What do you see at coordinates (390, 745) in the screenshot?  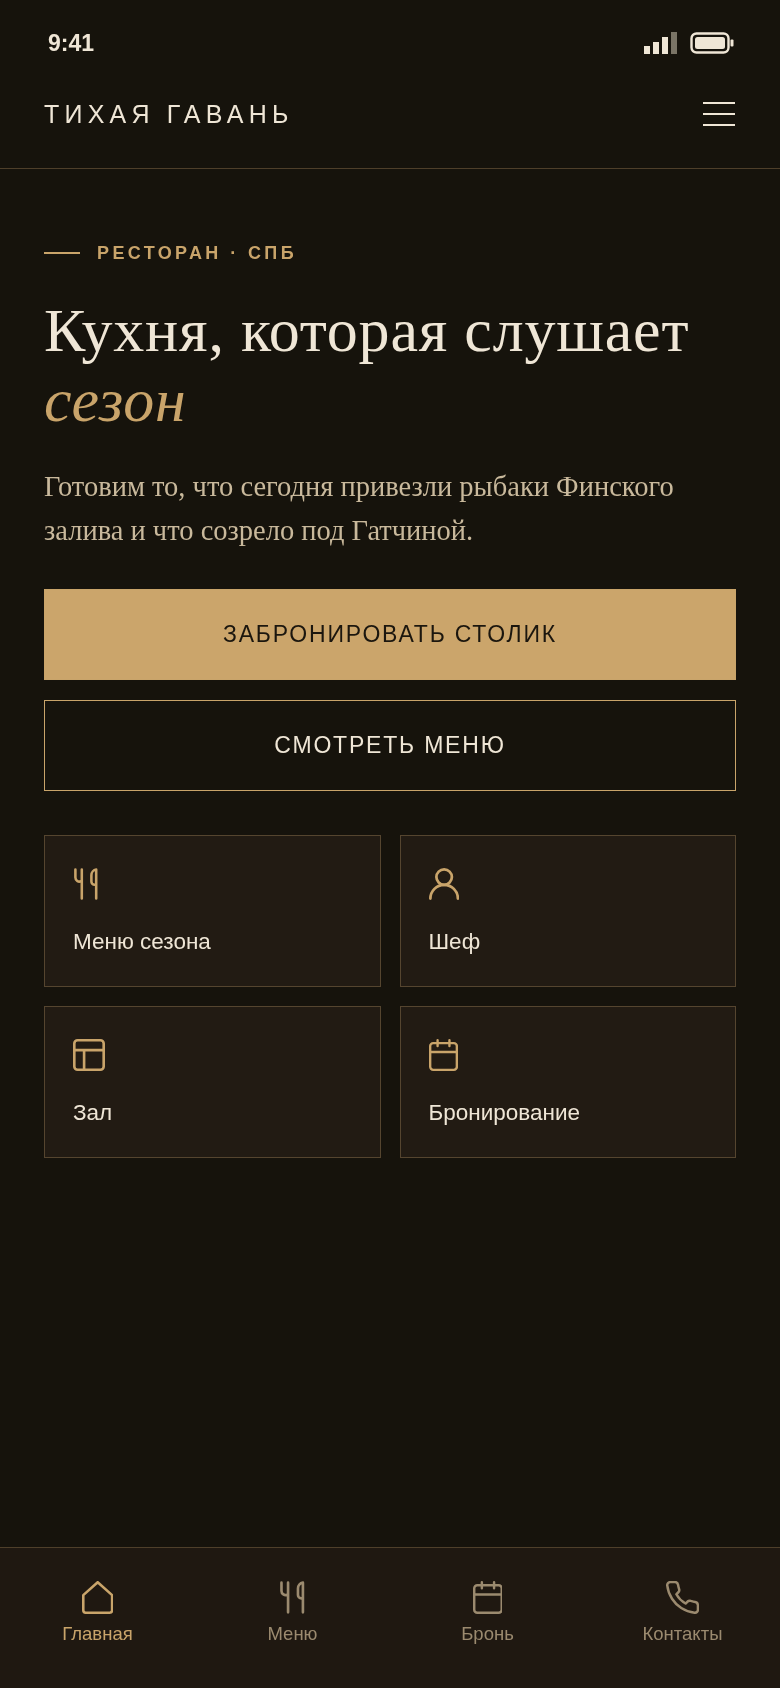 I see `view-menu-button: СМОТРЕТЬ МЕНЮ` at bounding box center [390, 745].